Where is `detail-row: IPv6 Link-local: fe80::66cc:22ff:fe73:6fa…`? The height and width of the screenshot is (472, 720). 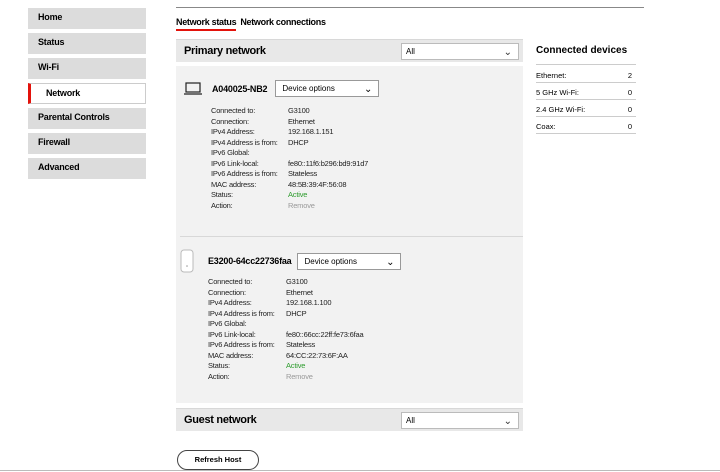
detail-row: IPv6 Link-local: fe80::66cc:22ff:fe73:6fa… is located at coordinates (286, 335).